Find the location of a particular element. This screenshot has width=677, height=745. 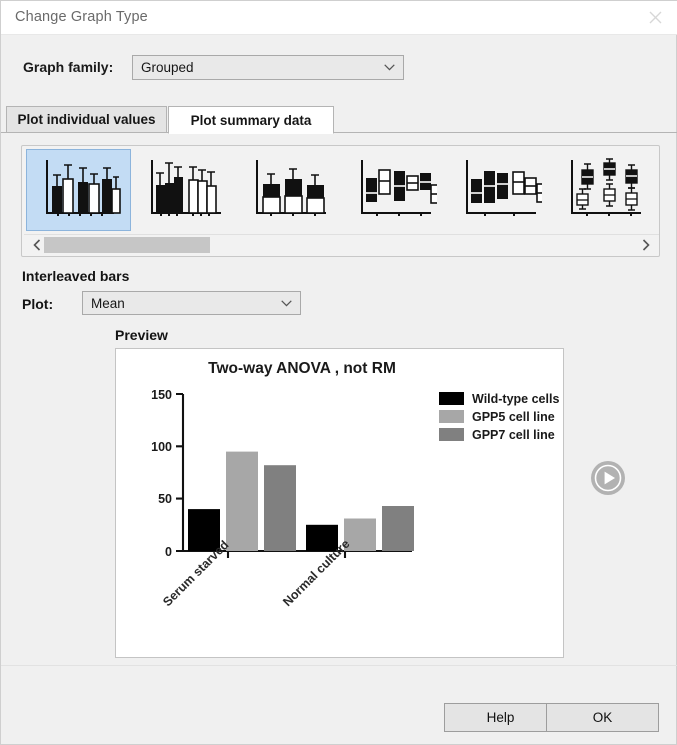

stacked-bars-icon is located at coordinates (290, 188).